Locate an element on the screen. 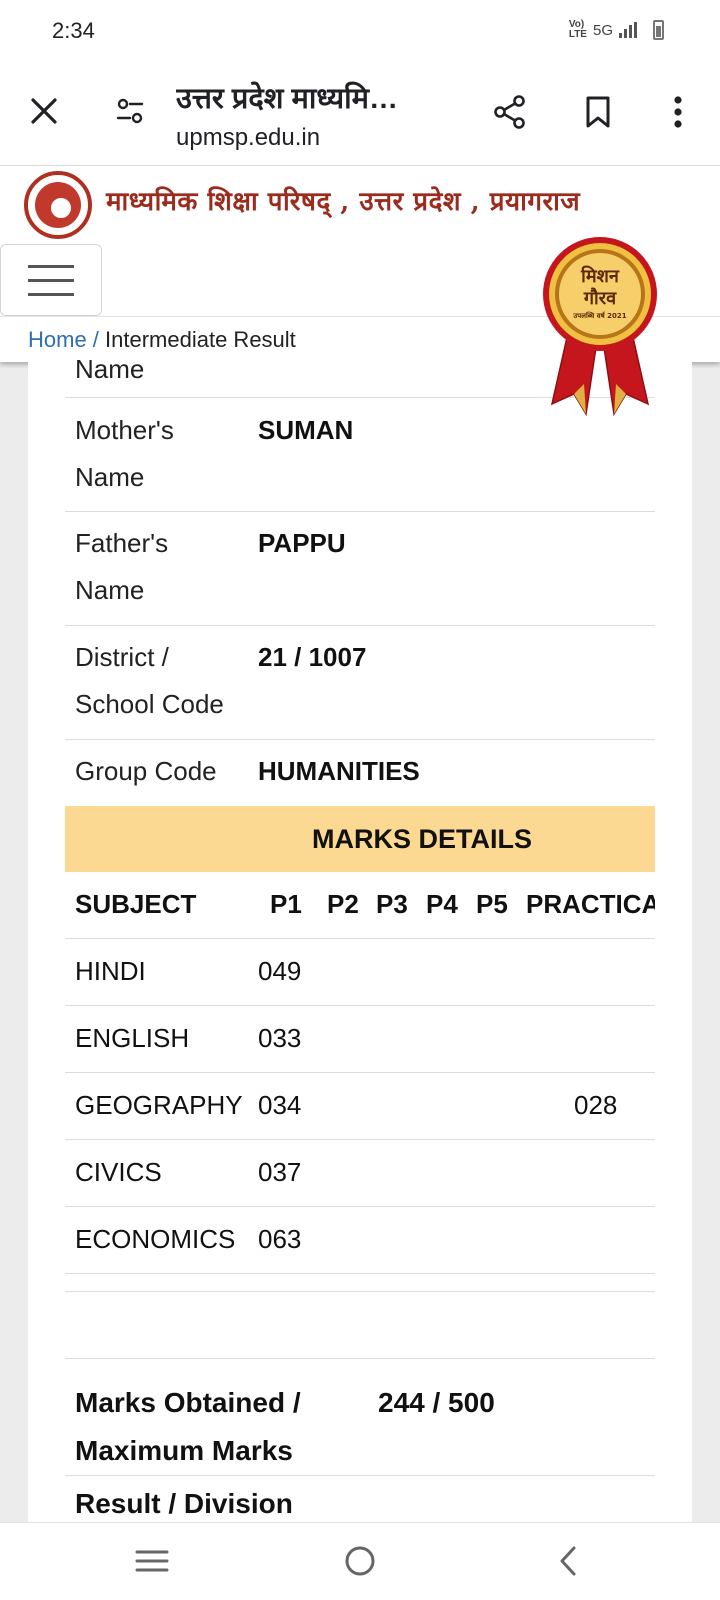 The width and height of the screenshot is (720, 1600). district-school-row: District / School Code 21 / 1007 is located at coordinates (360, 683).